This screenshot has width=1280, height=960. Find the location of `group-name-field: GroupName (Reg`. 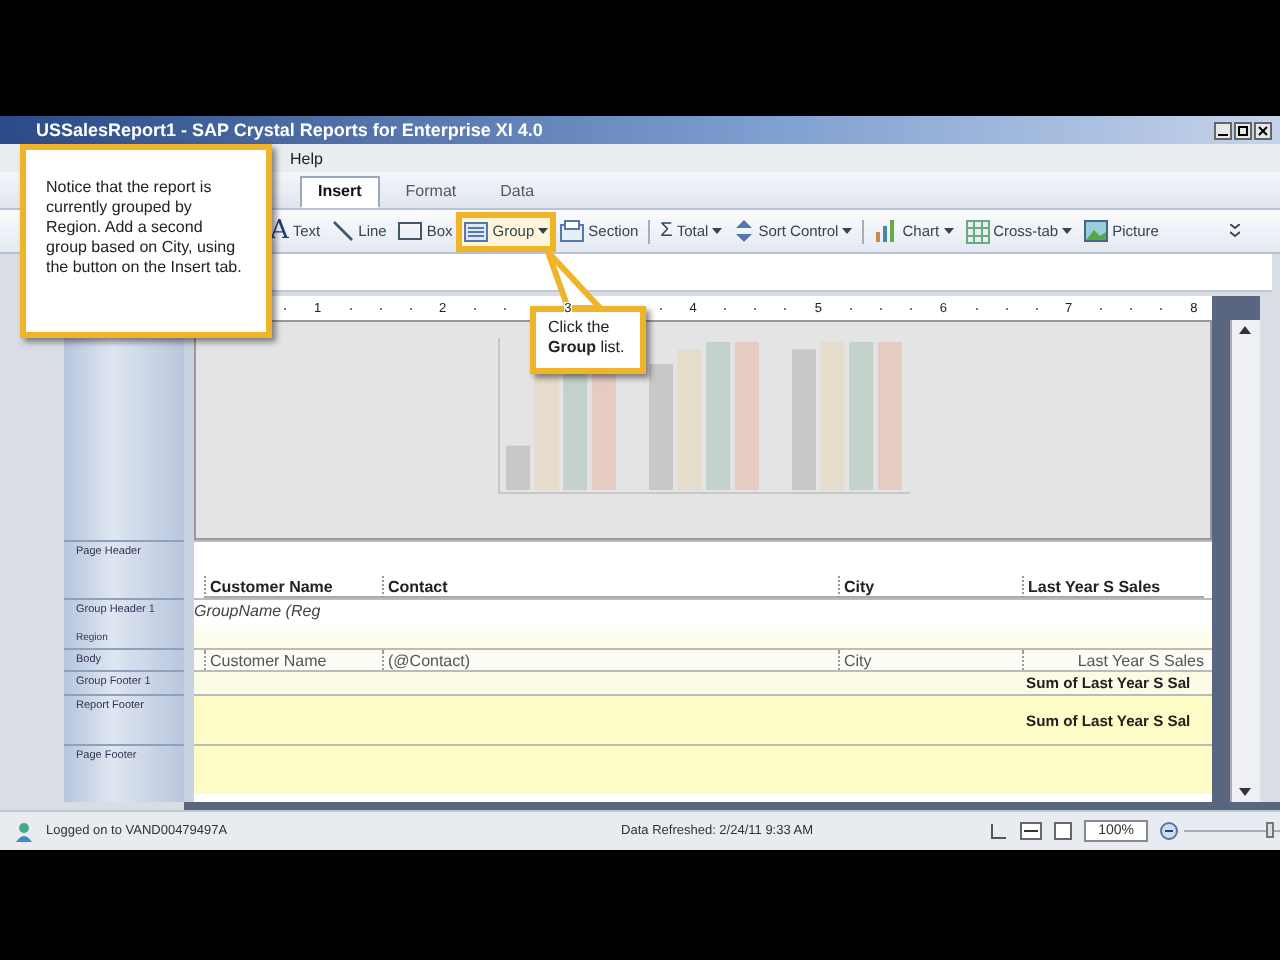

group-name-field: GroupName (Reg is located at coordinates (257, 611).